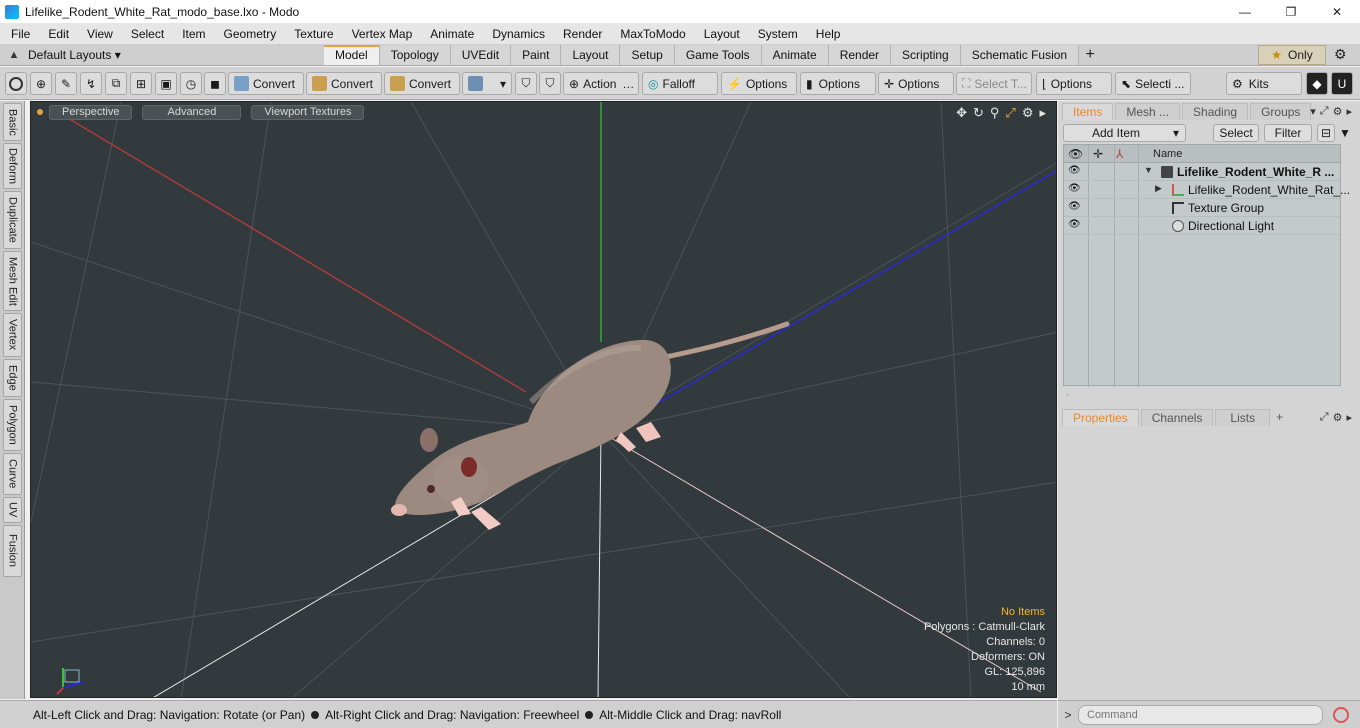 The width and height of the screenshot is (1360, 728). What do you see at coordinates (1202, 208) in the screenshot?
I see `tree-row: 👁 Texture Group` at bounding box center [1202, 208].